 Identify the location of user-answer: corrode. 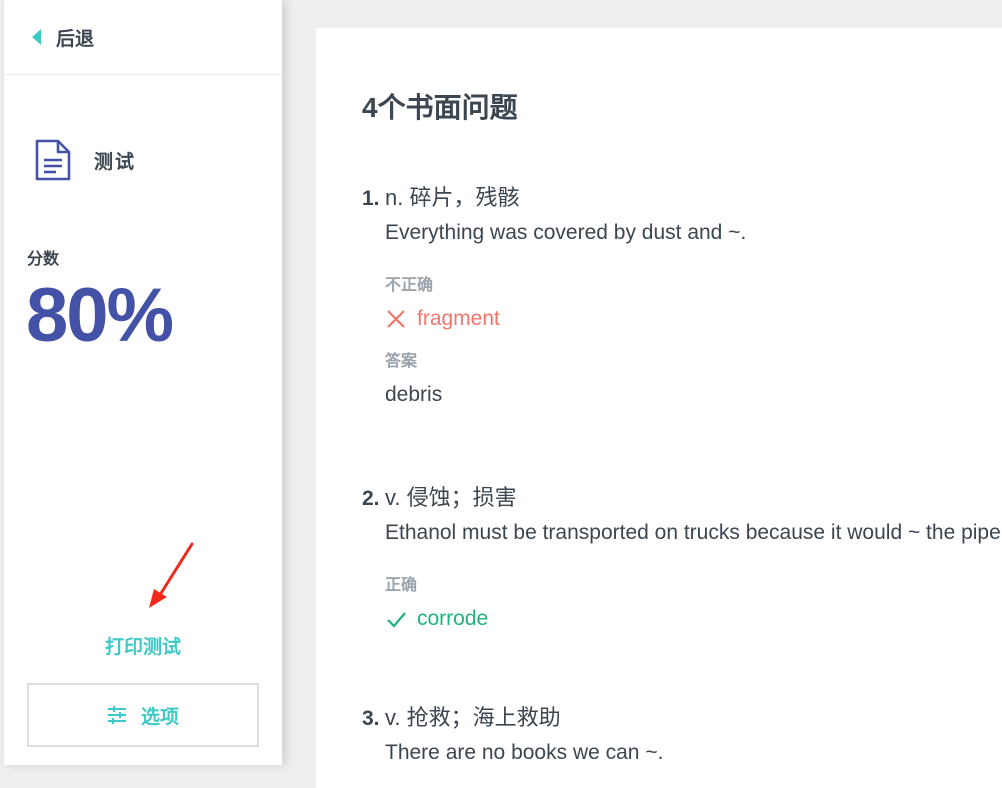
(453, 618).